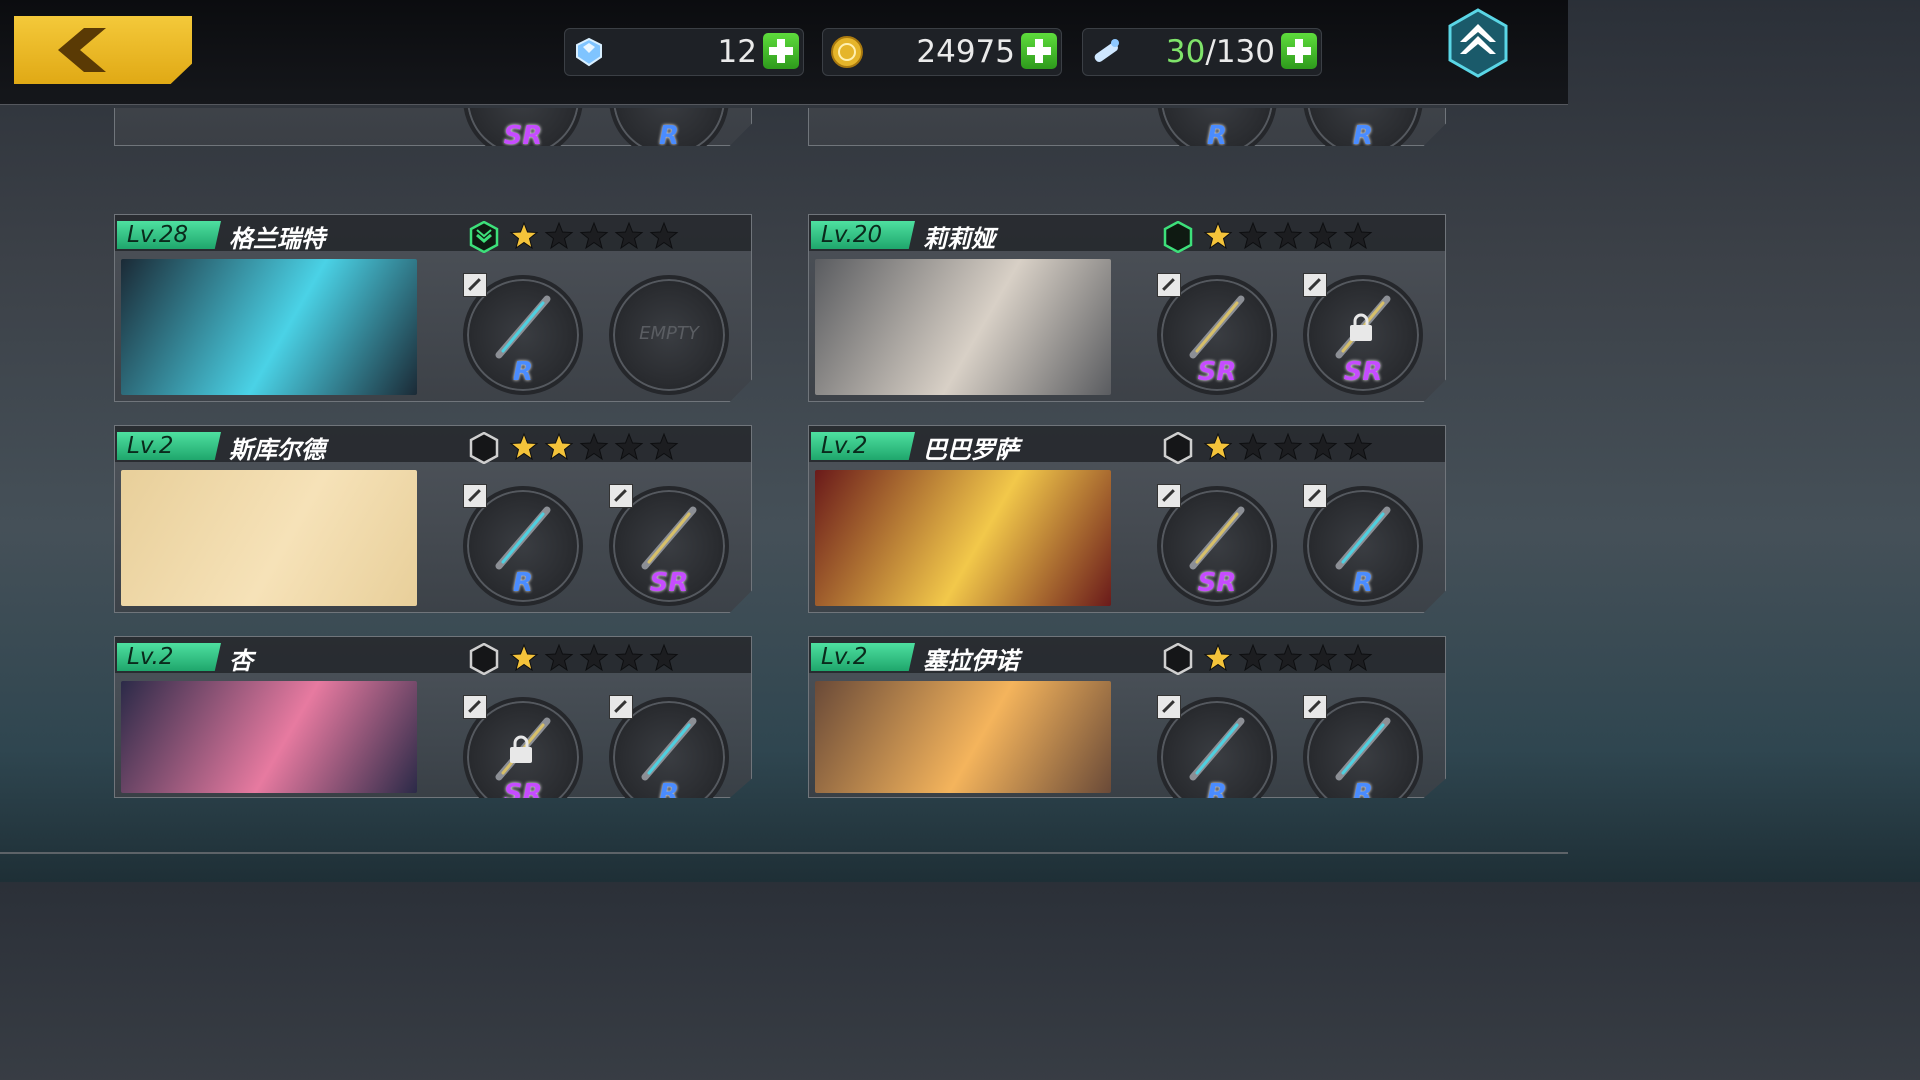 This screenshot has width=1920, height=1080. I want to click on character-card: Lv.28 格兰瑞特 R EMPTY, so click(433, 308).